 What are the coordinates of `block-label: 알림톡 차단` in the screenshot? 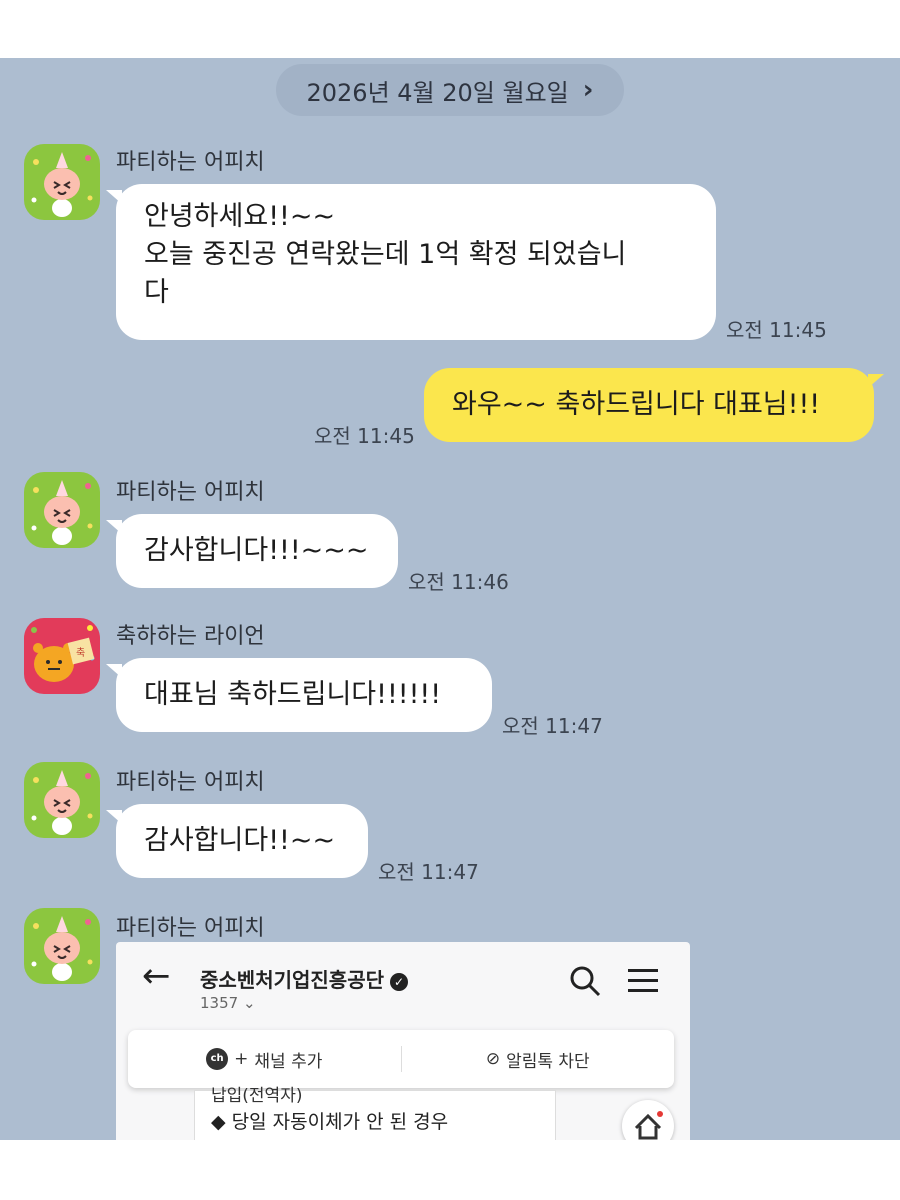 It's located at (548, 1061).